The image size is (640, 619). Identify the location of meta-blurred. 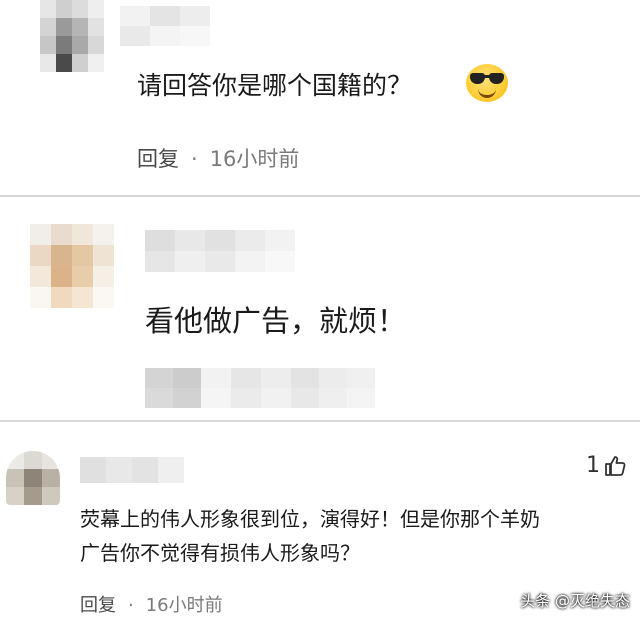
(260, 388).